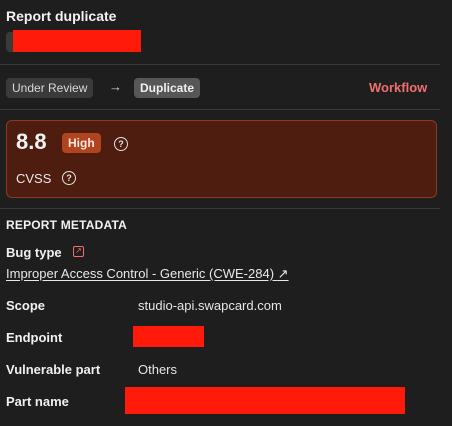  Describe the element at coordinates (77, 41) in the screenshot. I see `redacted-subtitle` at that location.